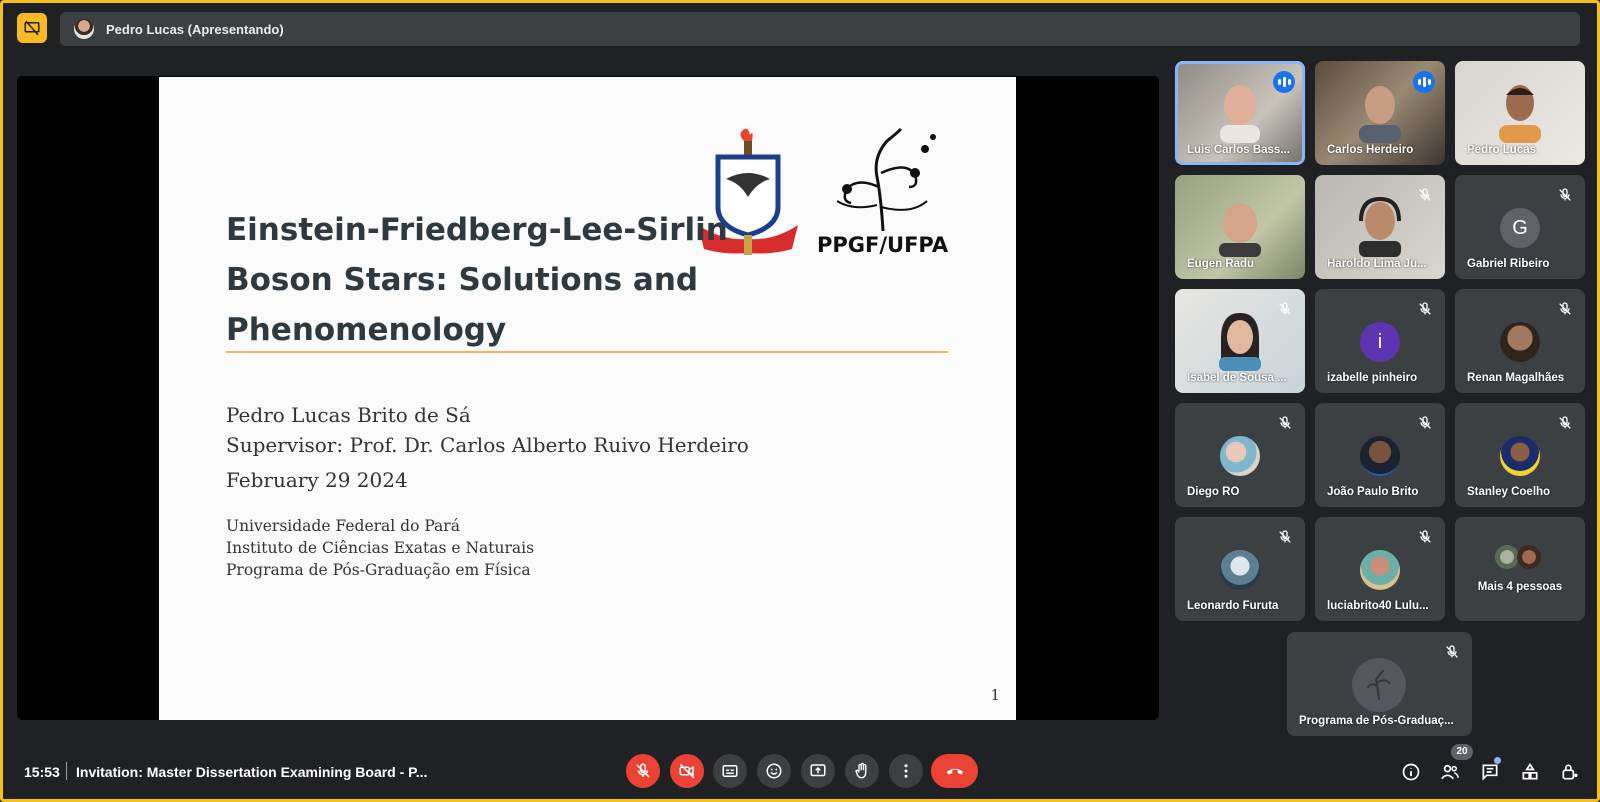 The width and height of the screenshot is (1600, 802). I want to click on camera-toggle-button, so click(687, 771).